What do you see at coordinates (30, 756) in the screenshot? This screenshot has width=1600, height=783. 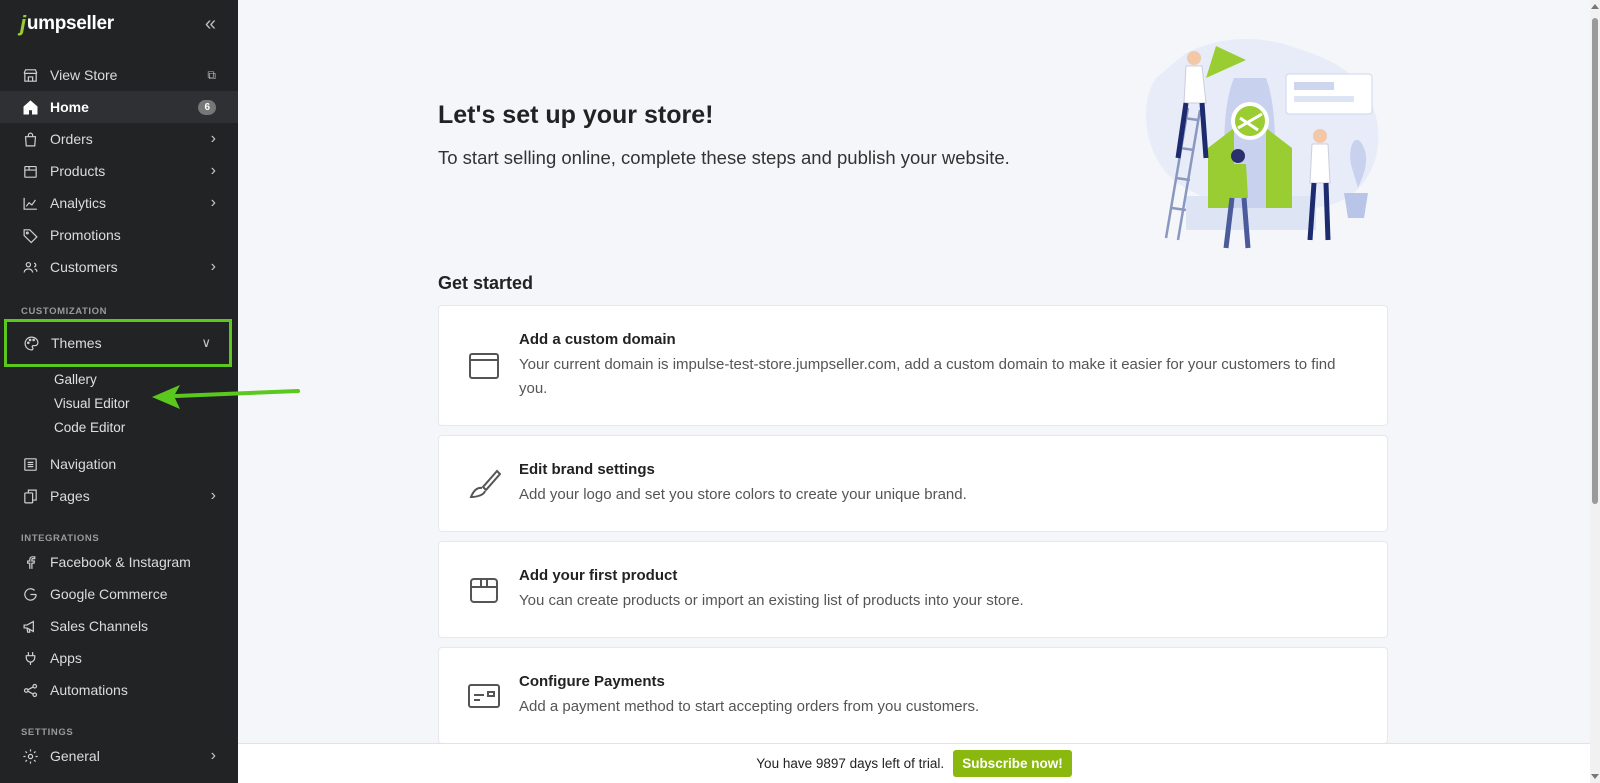 I see `gear-icon` at bounding box center [30, 756].